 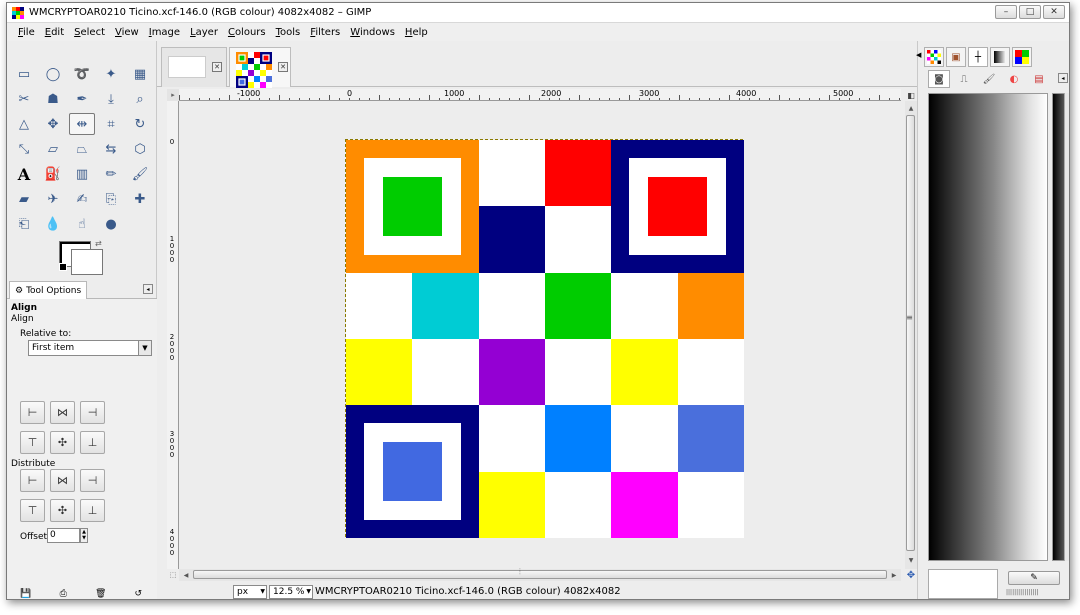 I want to click on dock-scrollbar, so click(x=1066, y=327).